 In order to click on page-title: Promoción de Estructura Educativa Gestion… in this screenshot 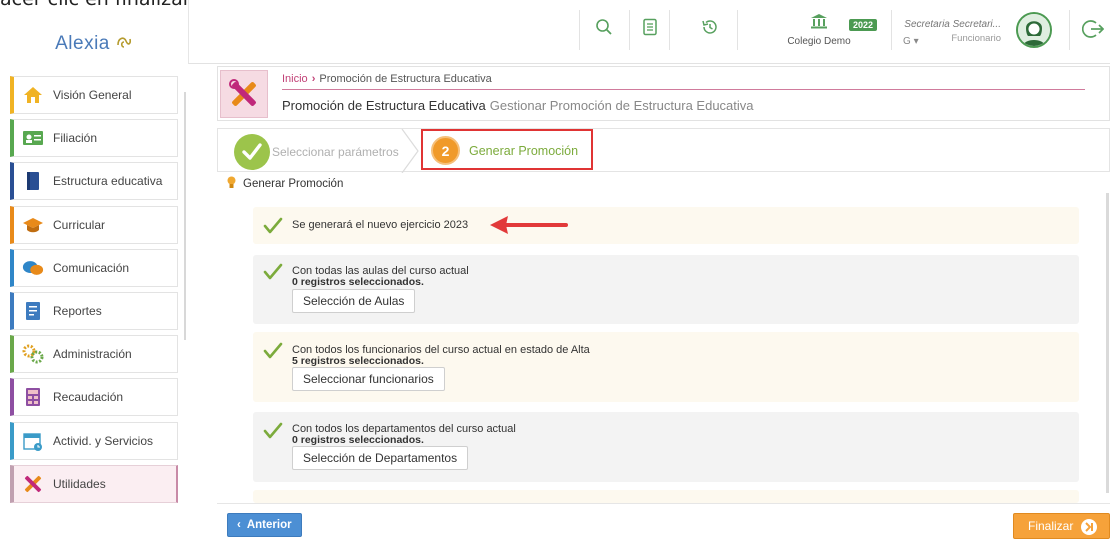, I will do `click(518, 105)`.